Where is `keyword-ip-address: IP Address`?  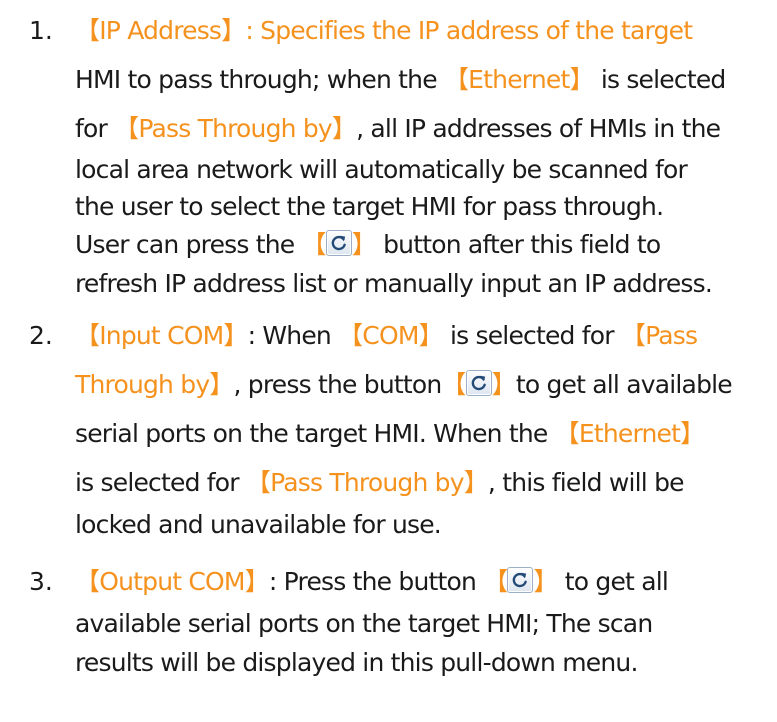 keyword-ip-address: IP Address is located at coordinates (160, 30).